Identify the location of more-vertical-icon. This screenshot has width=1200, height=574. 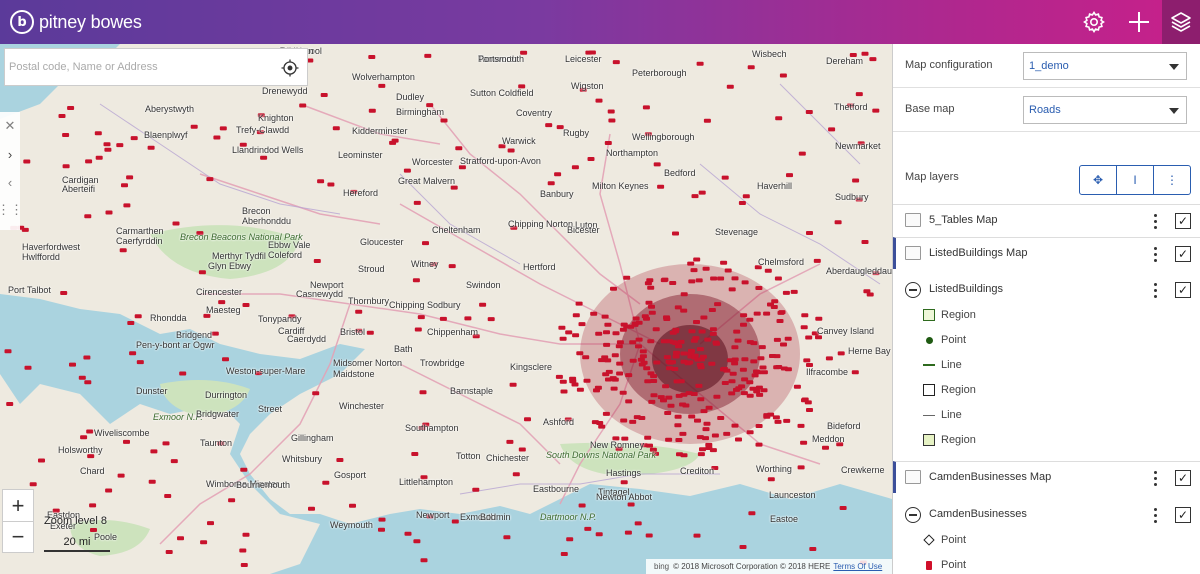
(1155, 221).